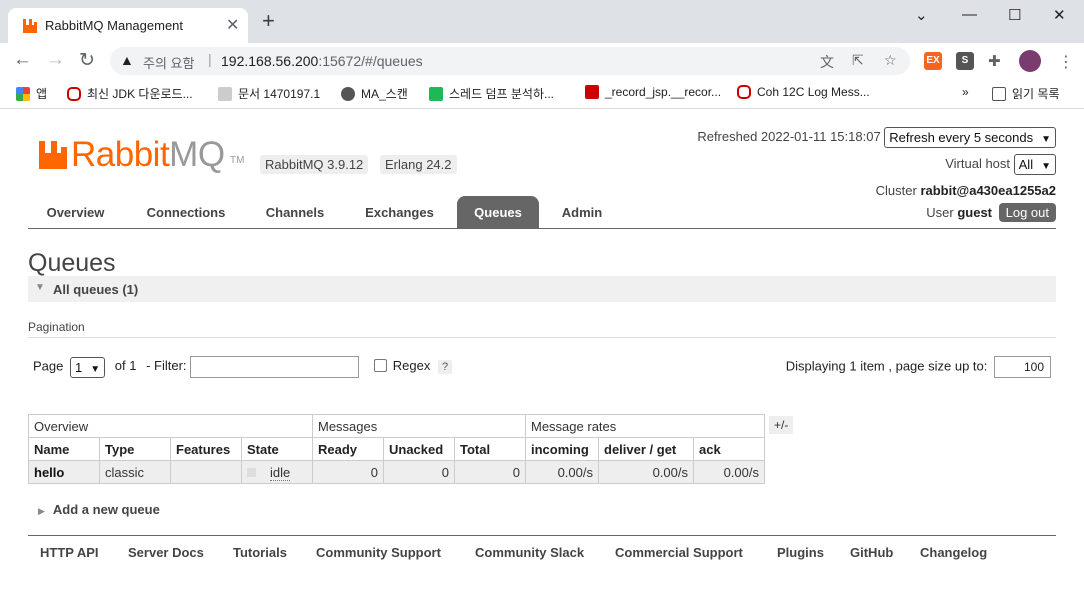  Describe the element at coordinates (88, 367) in the screenshot. I see `page-select: 1 ▼` at that location.